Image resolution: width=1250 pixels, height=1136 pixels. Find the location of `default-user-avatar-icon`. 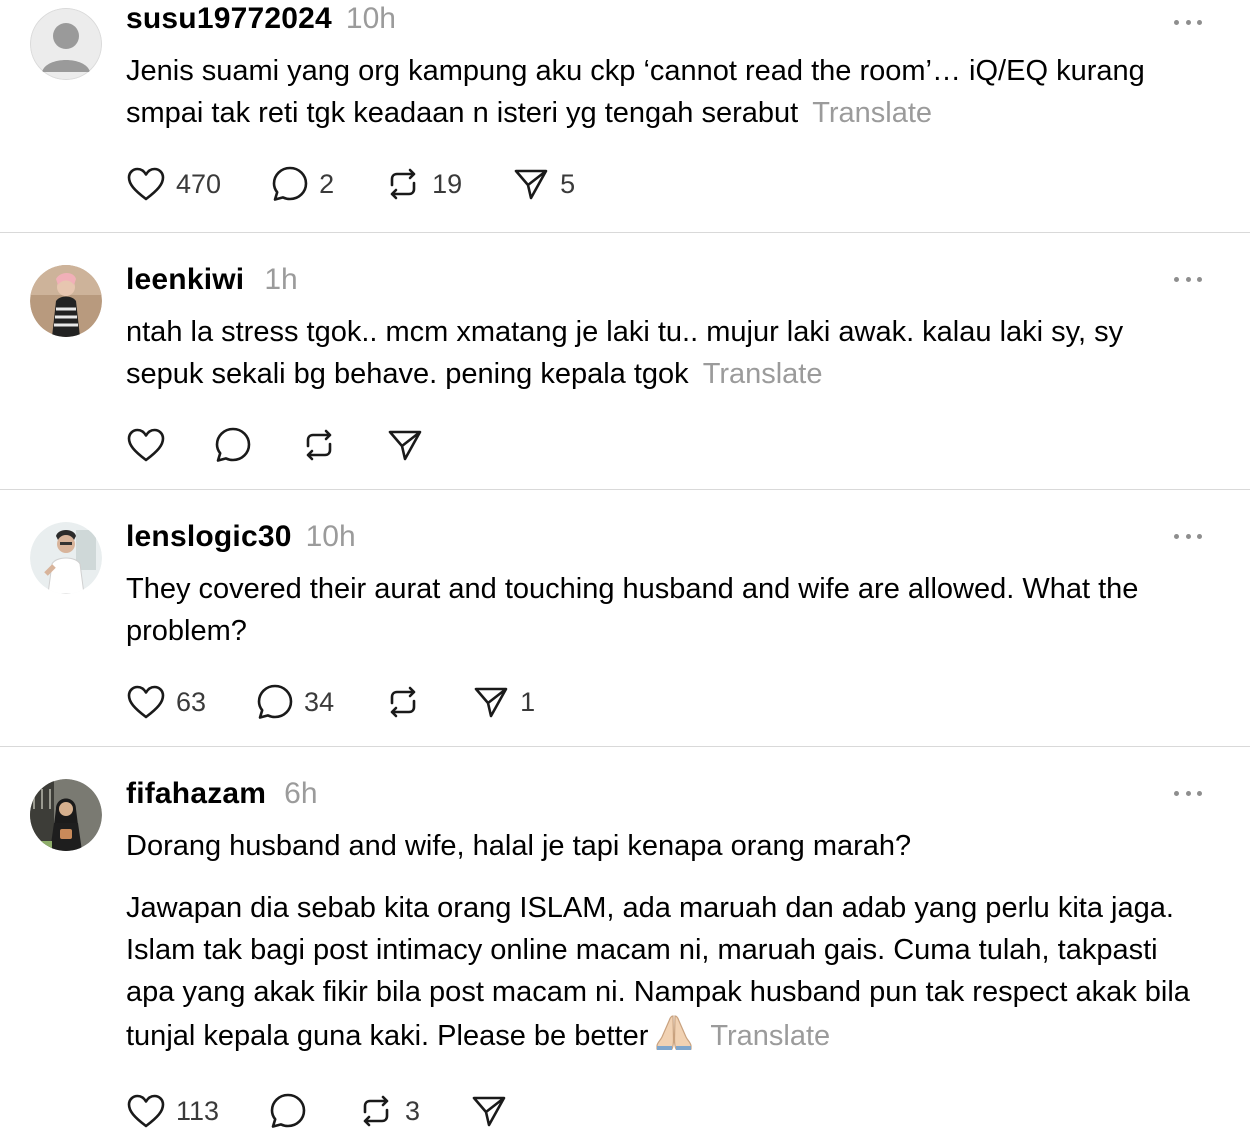

default-user-avatar-icon is located at coordinates (66, 44).